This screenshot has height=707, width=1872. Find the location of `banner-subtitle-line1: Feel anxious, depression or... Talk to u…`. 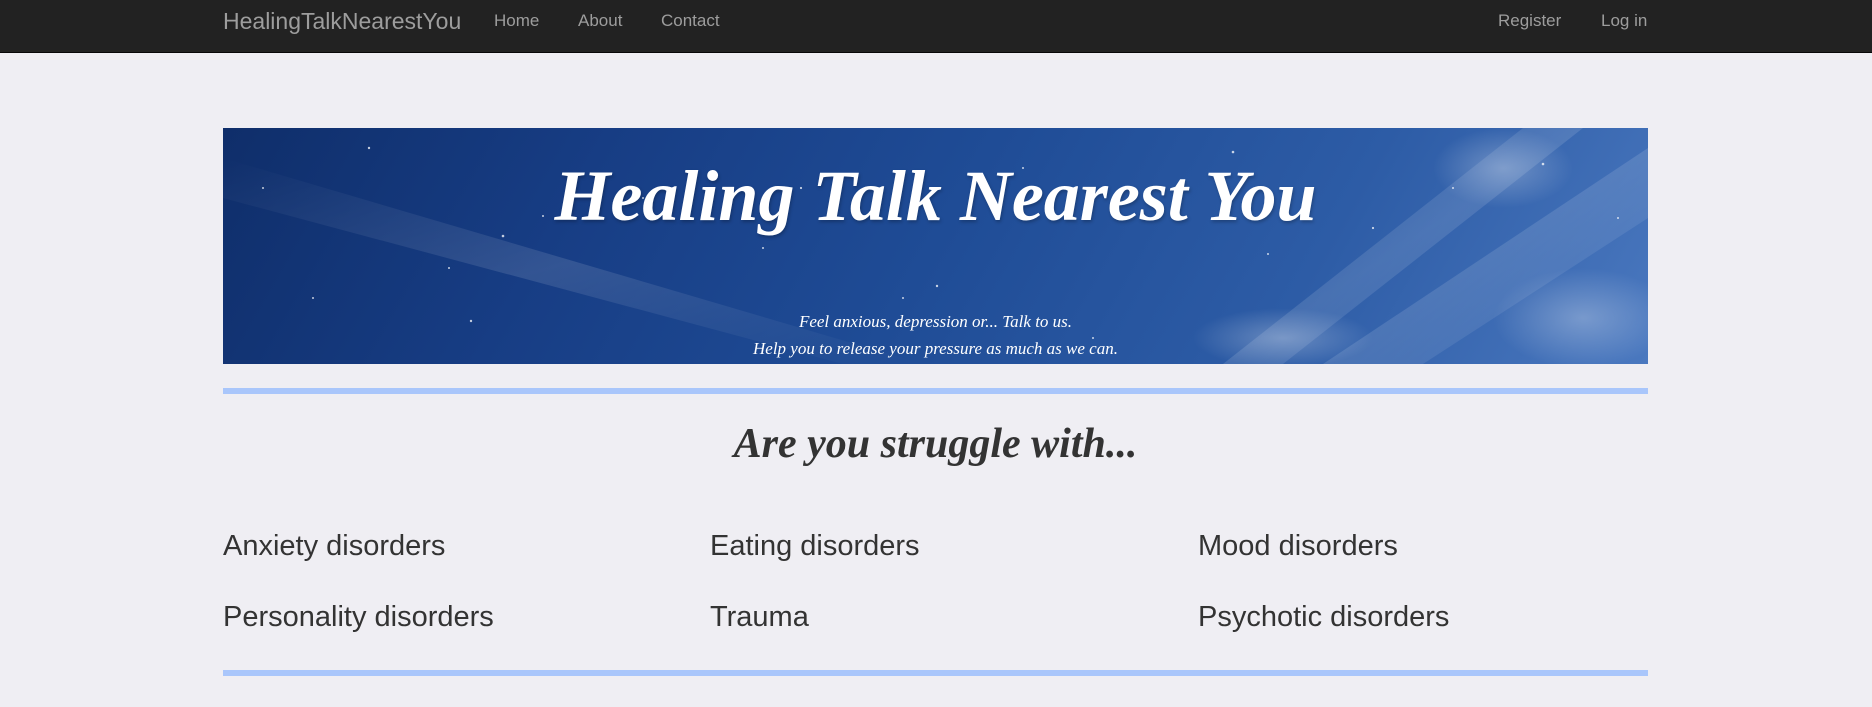

banner-subtitle-line1: Feel anxious, depression or... Talk to u… is located at coordinates (935, 321).